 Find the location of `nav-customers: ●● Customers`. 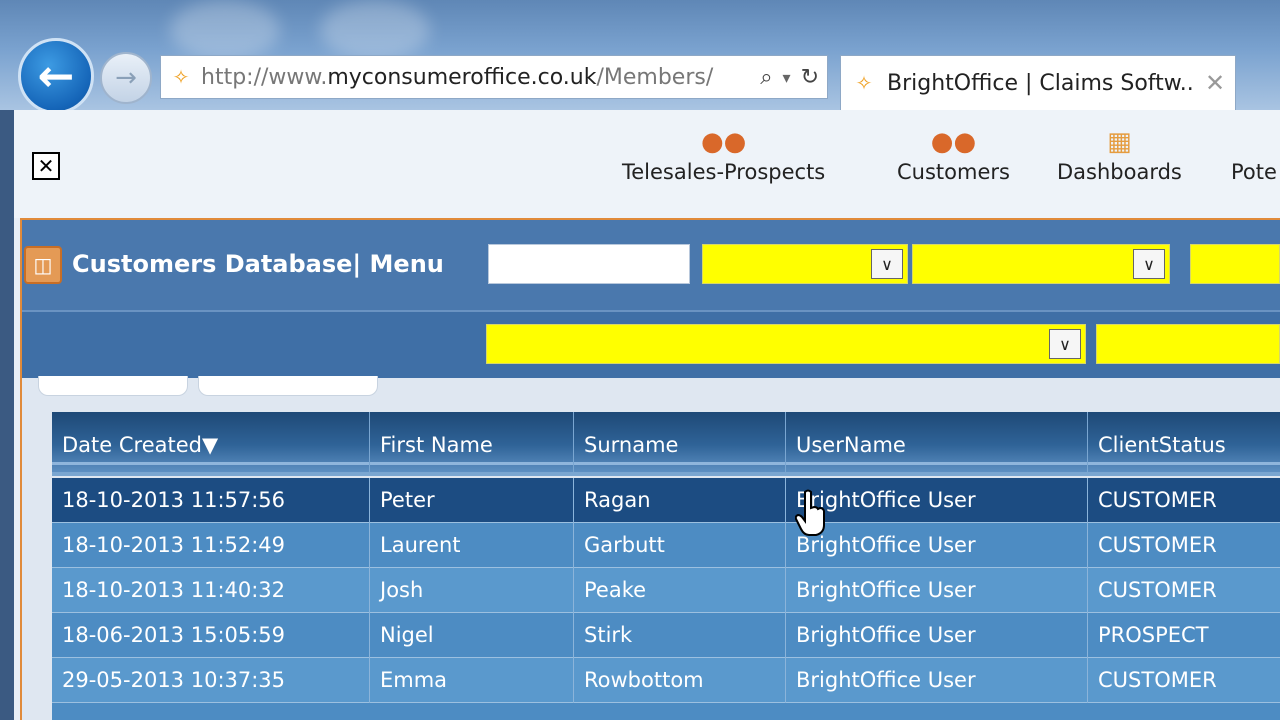

nav-customers: ●● Customers is located at coordinates (953, 154).